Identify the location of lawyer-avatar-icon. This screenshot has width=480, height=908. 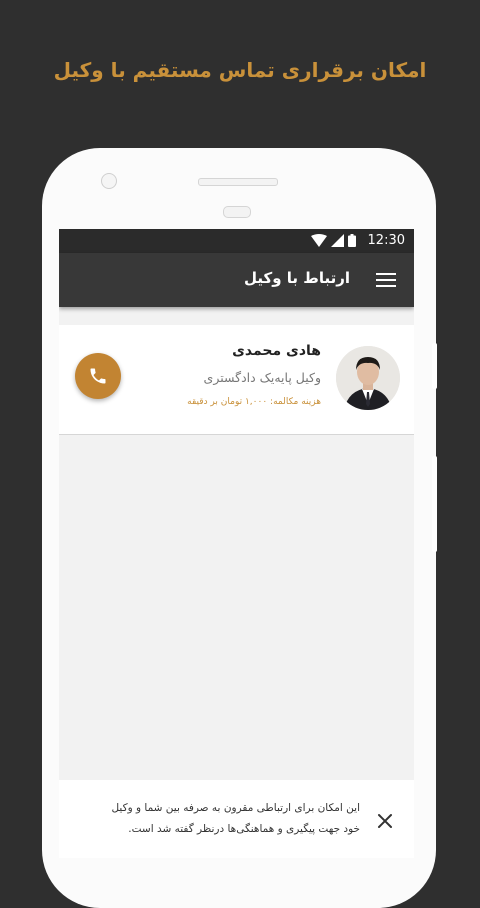
(368, 378).